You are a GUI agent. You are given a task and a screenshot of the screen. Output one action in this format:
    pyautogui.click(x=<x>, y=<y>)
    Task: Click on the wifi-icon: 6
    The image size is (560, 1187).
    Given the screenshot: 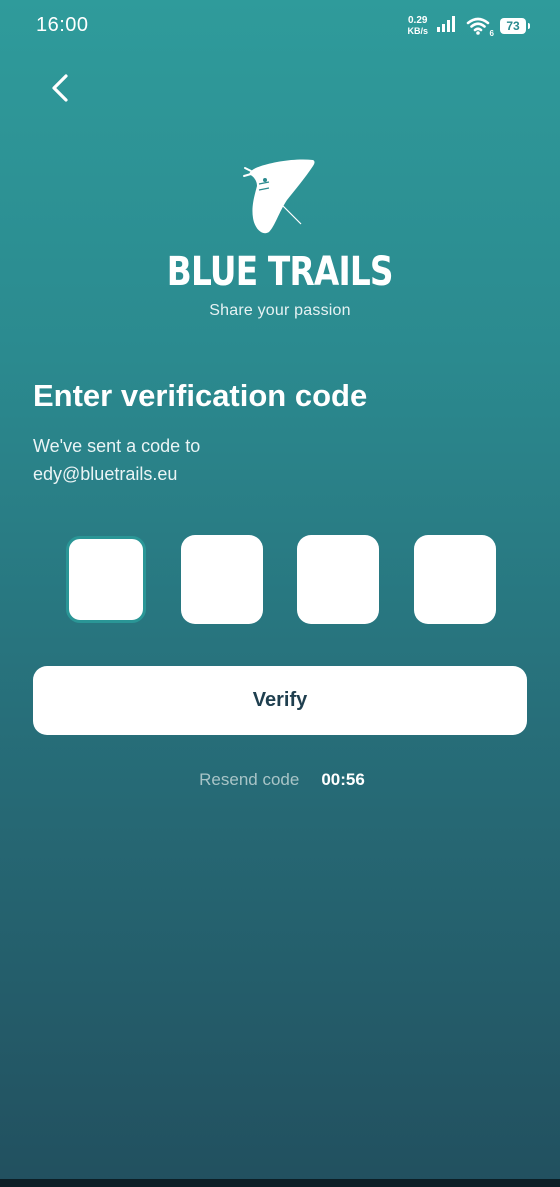 What is the action you would take?
    pyautogui.click(x=480, y=27)
    